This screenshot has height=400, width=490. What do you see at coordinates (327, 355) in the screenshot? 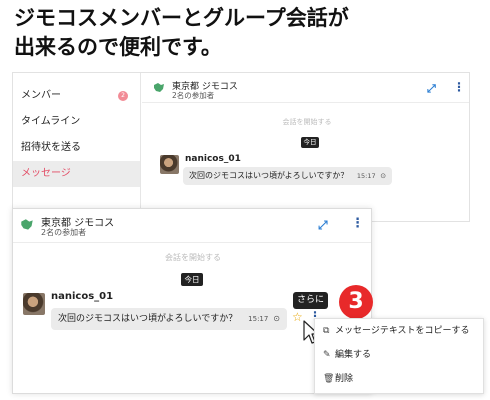
I see `pencil-icon: ✎` at bounding box center [327, 355].